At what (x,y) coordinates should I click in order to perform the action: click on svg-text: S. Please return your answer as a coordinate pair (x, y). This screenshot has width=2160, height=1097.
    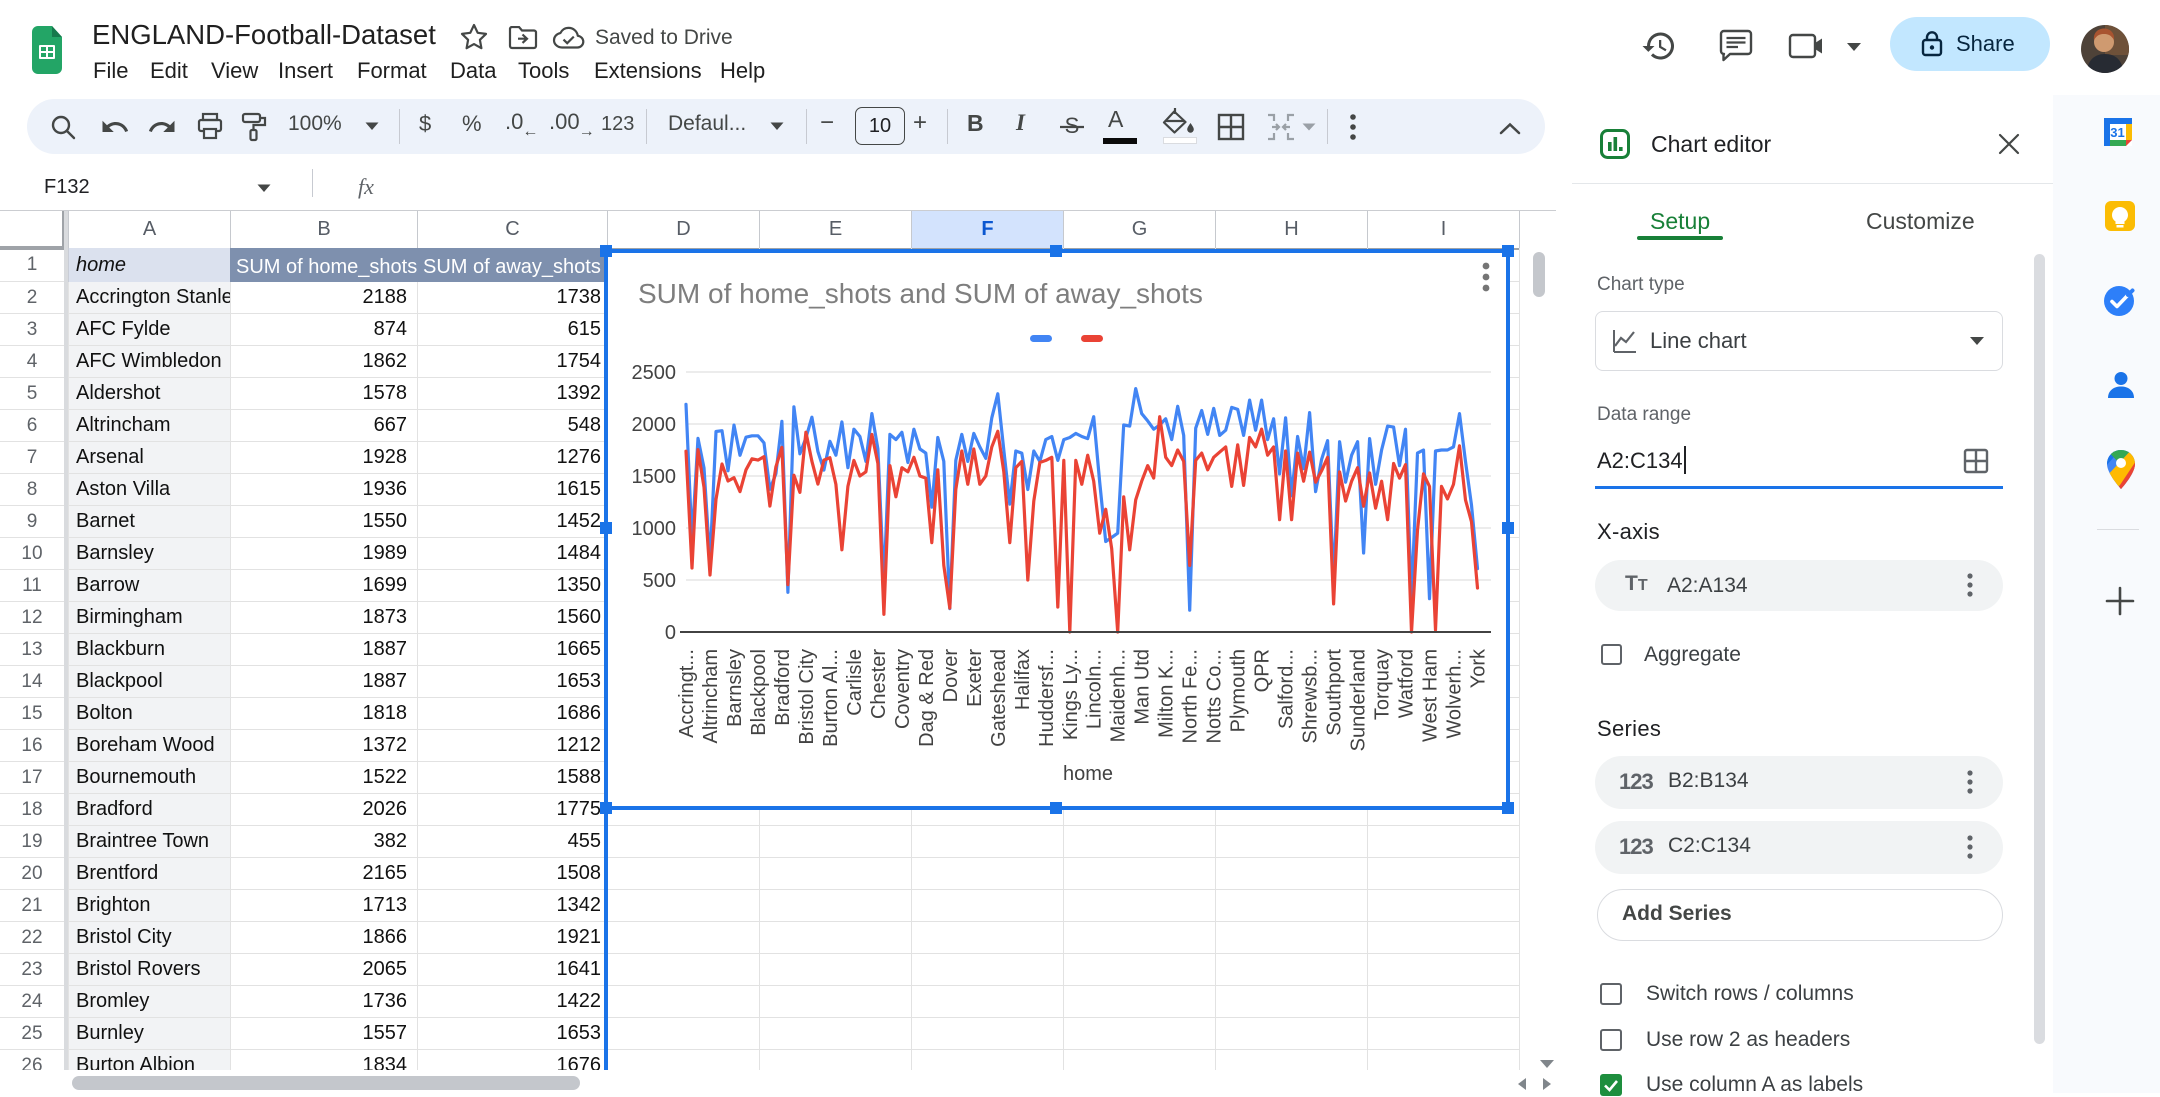
    Looking at the image, I should click on (1072, 125).